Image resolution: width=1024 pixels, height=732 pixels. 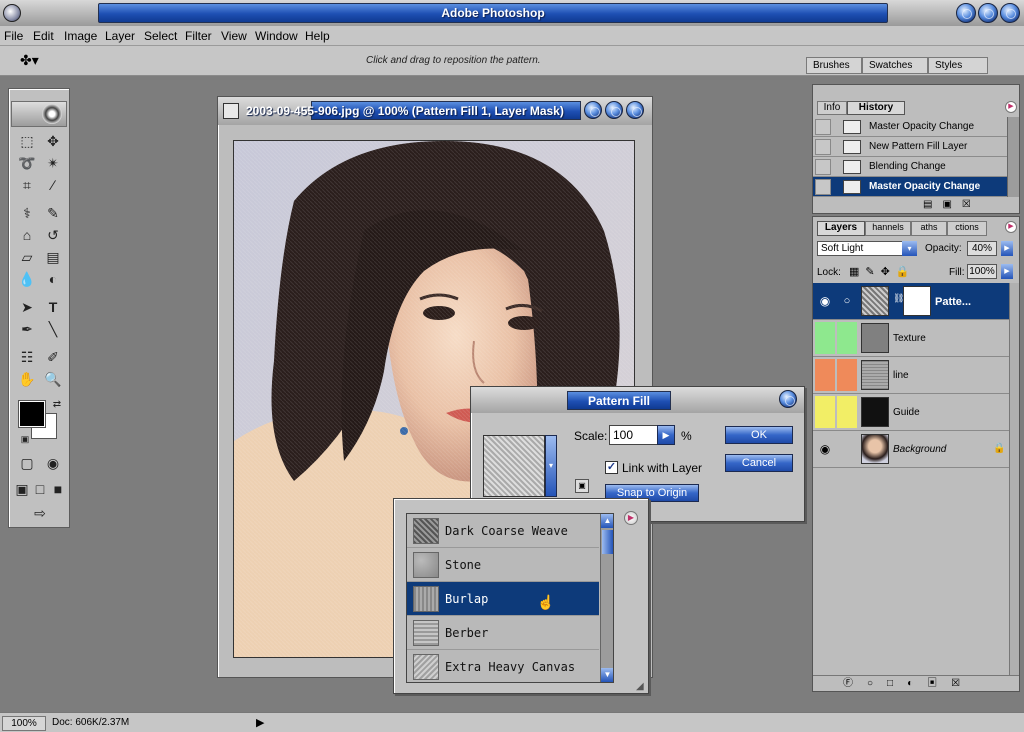 I want to click on line-tool-icon: ╲, so click(x=53, y=329).